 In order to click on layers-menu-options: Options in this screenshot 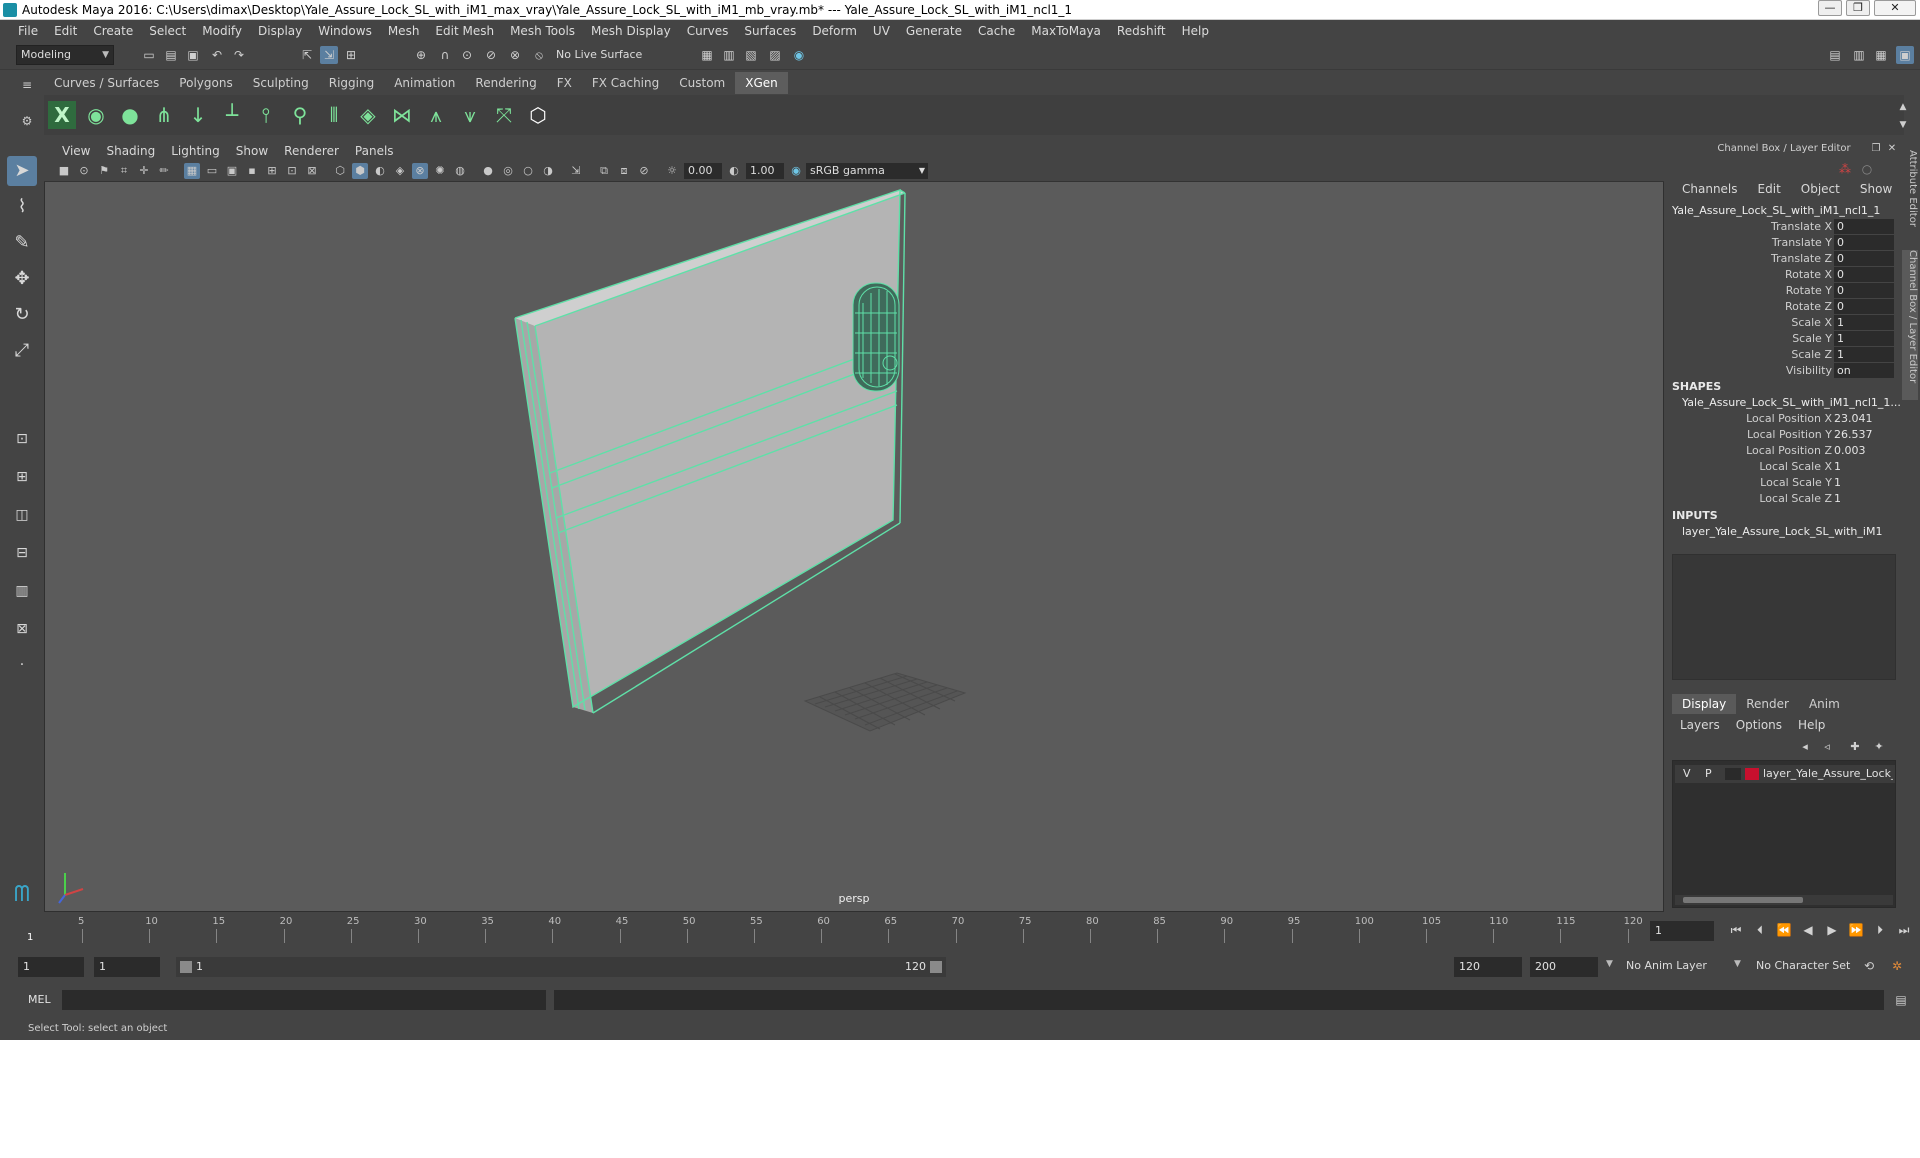, I will do `click(1759, 725)`.